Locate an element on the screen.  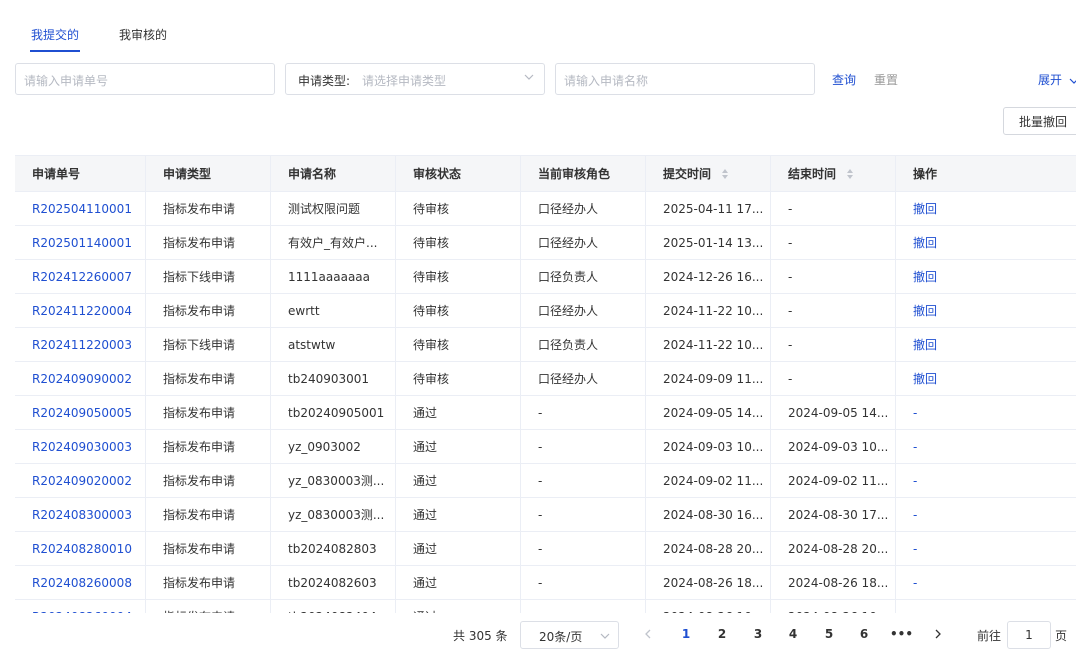
apply-name-input: 请输入申请名称 is located at coordinates (685, 79).